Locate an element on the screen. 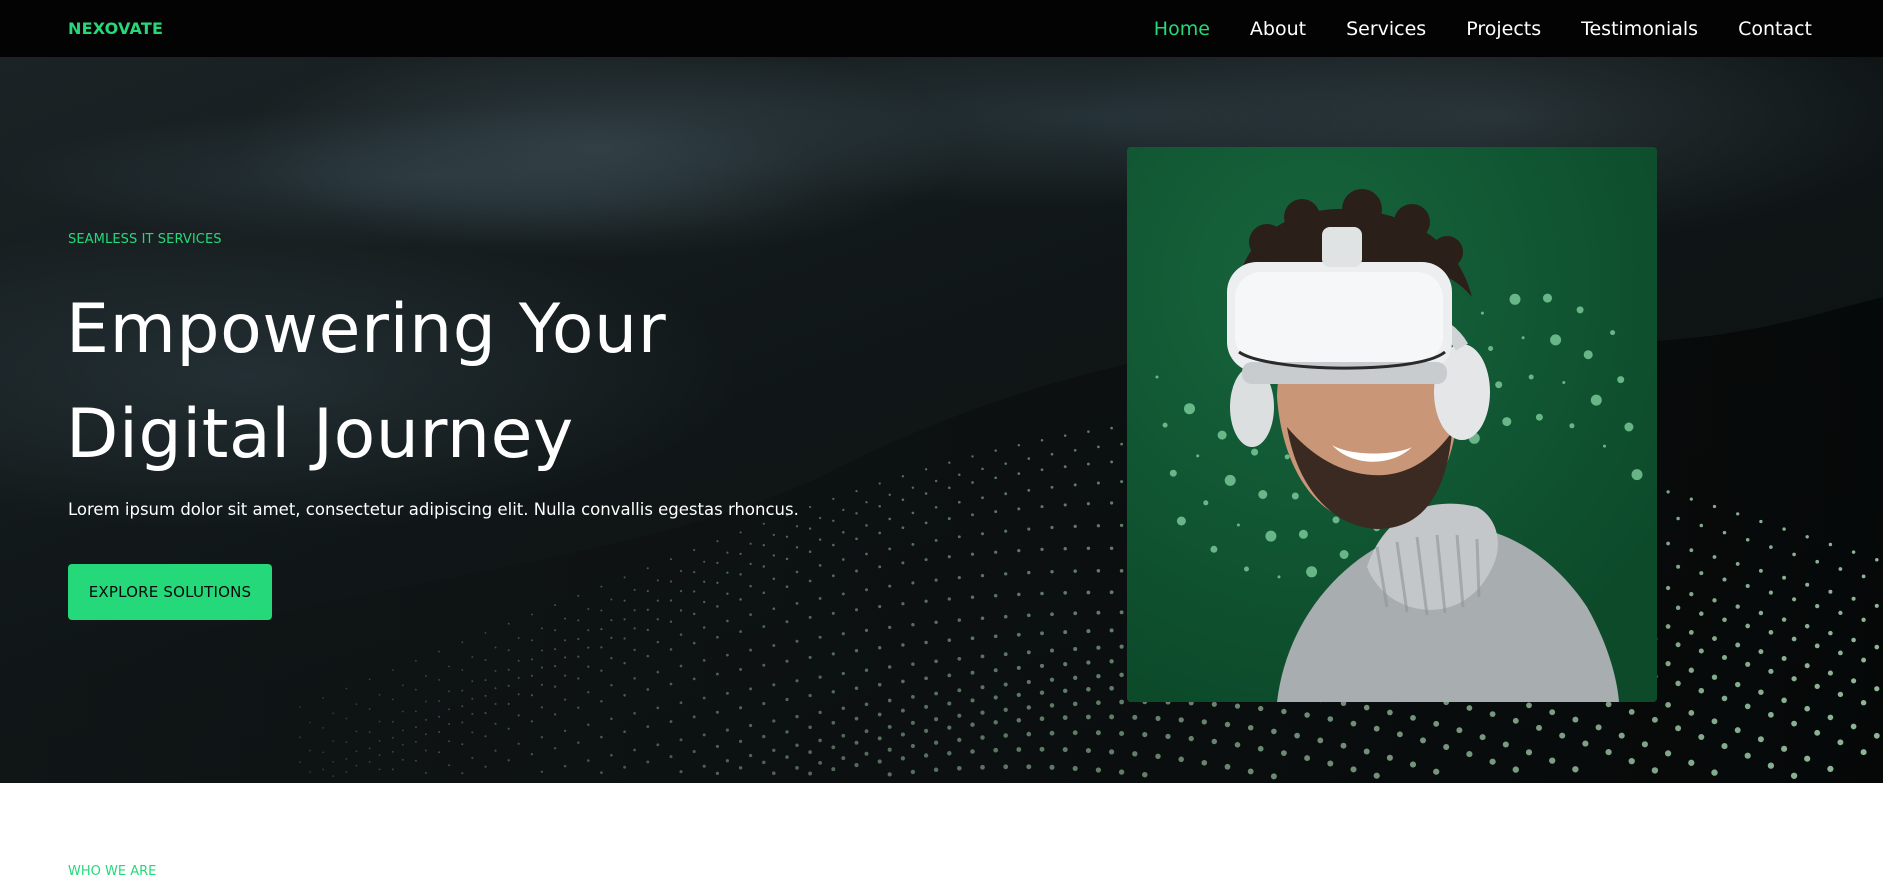  who-we-are-label: WHO WE ARE is located at coordinates (112, 871).